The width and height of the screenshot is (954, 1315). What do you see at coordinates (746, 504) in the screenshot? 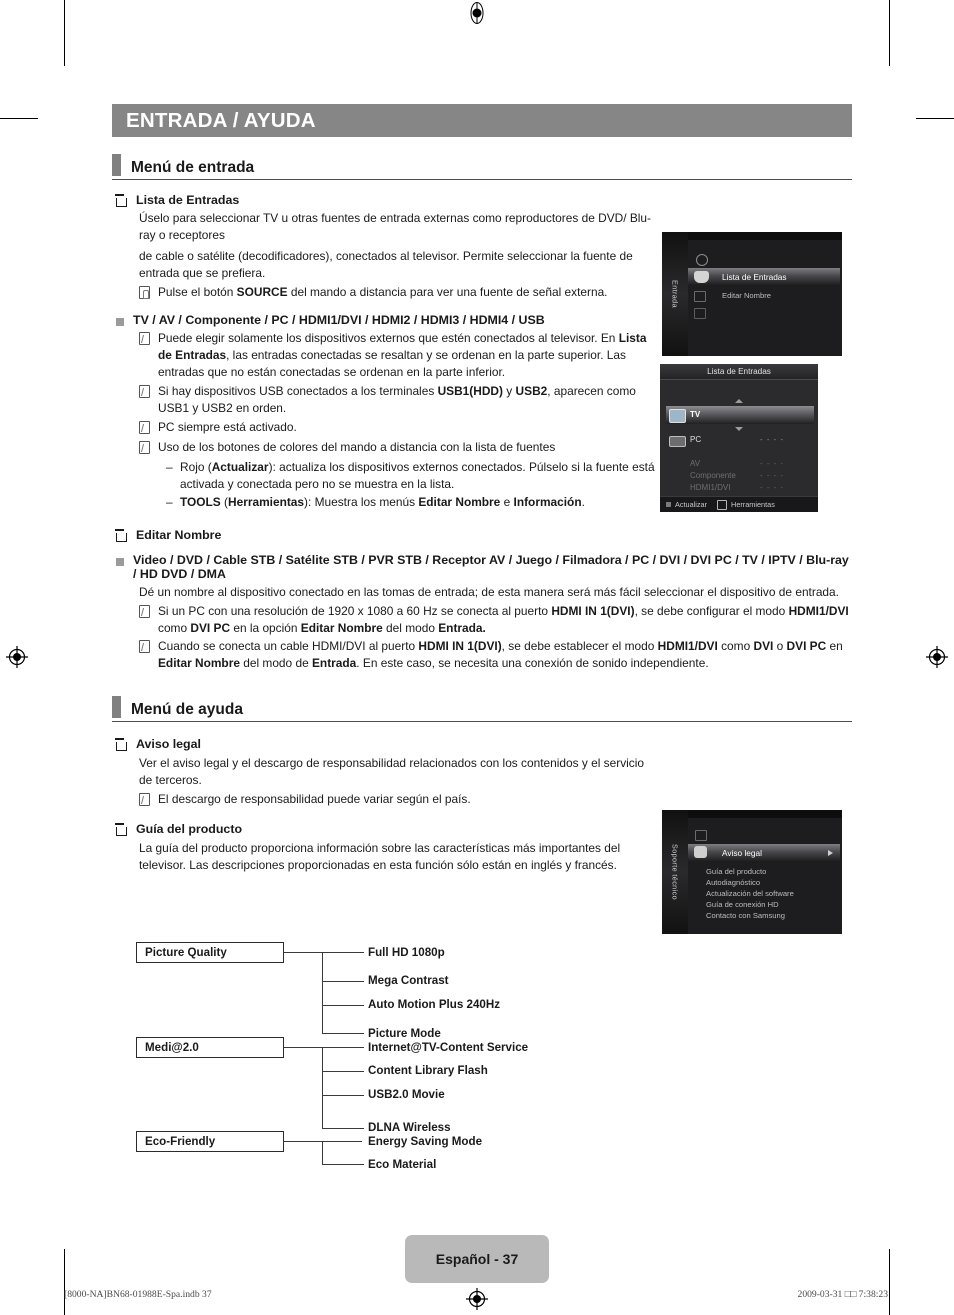
I see `footer-tools: Herramientas` at bounding box center [746, 504].